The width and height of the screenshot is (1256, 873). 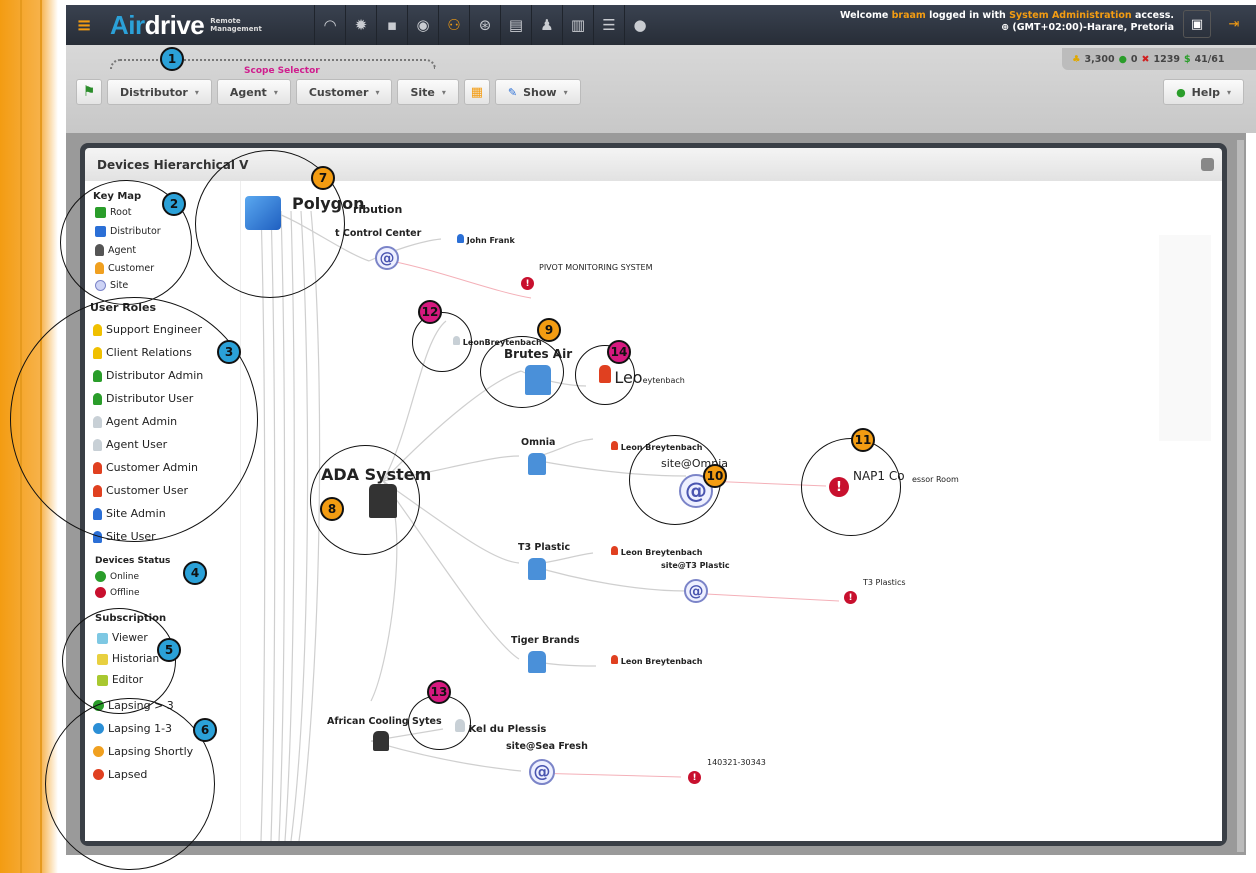 I want to click on annotation-badge: 7, so click(x=323, y=178).